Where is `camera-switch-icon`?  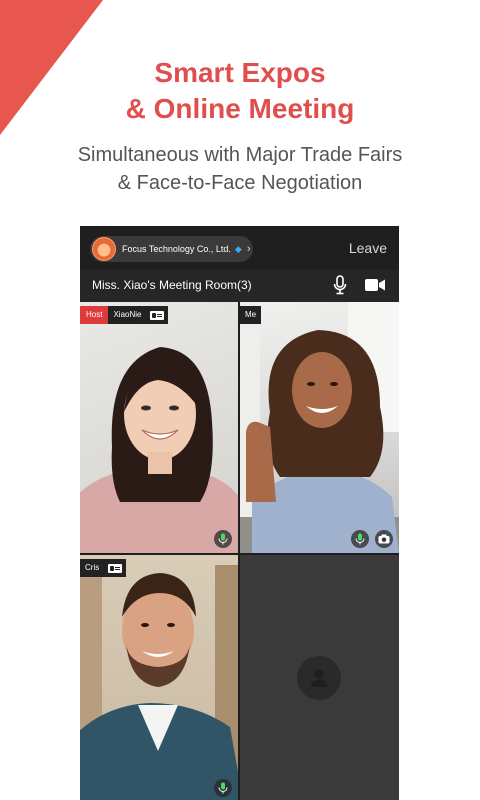 camera-switch-icon is located at coordinates (384, 539).